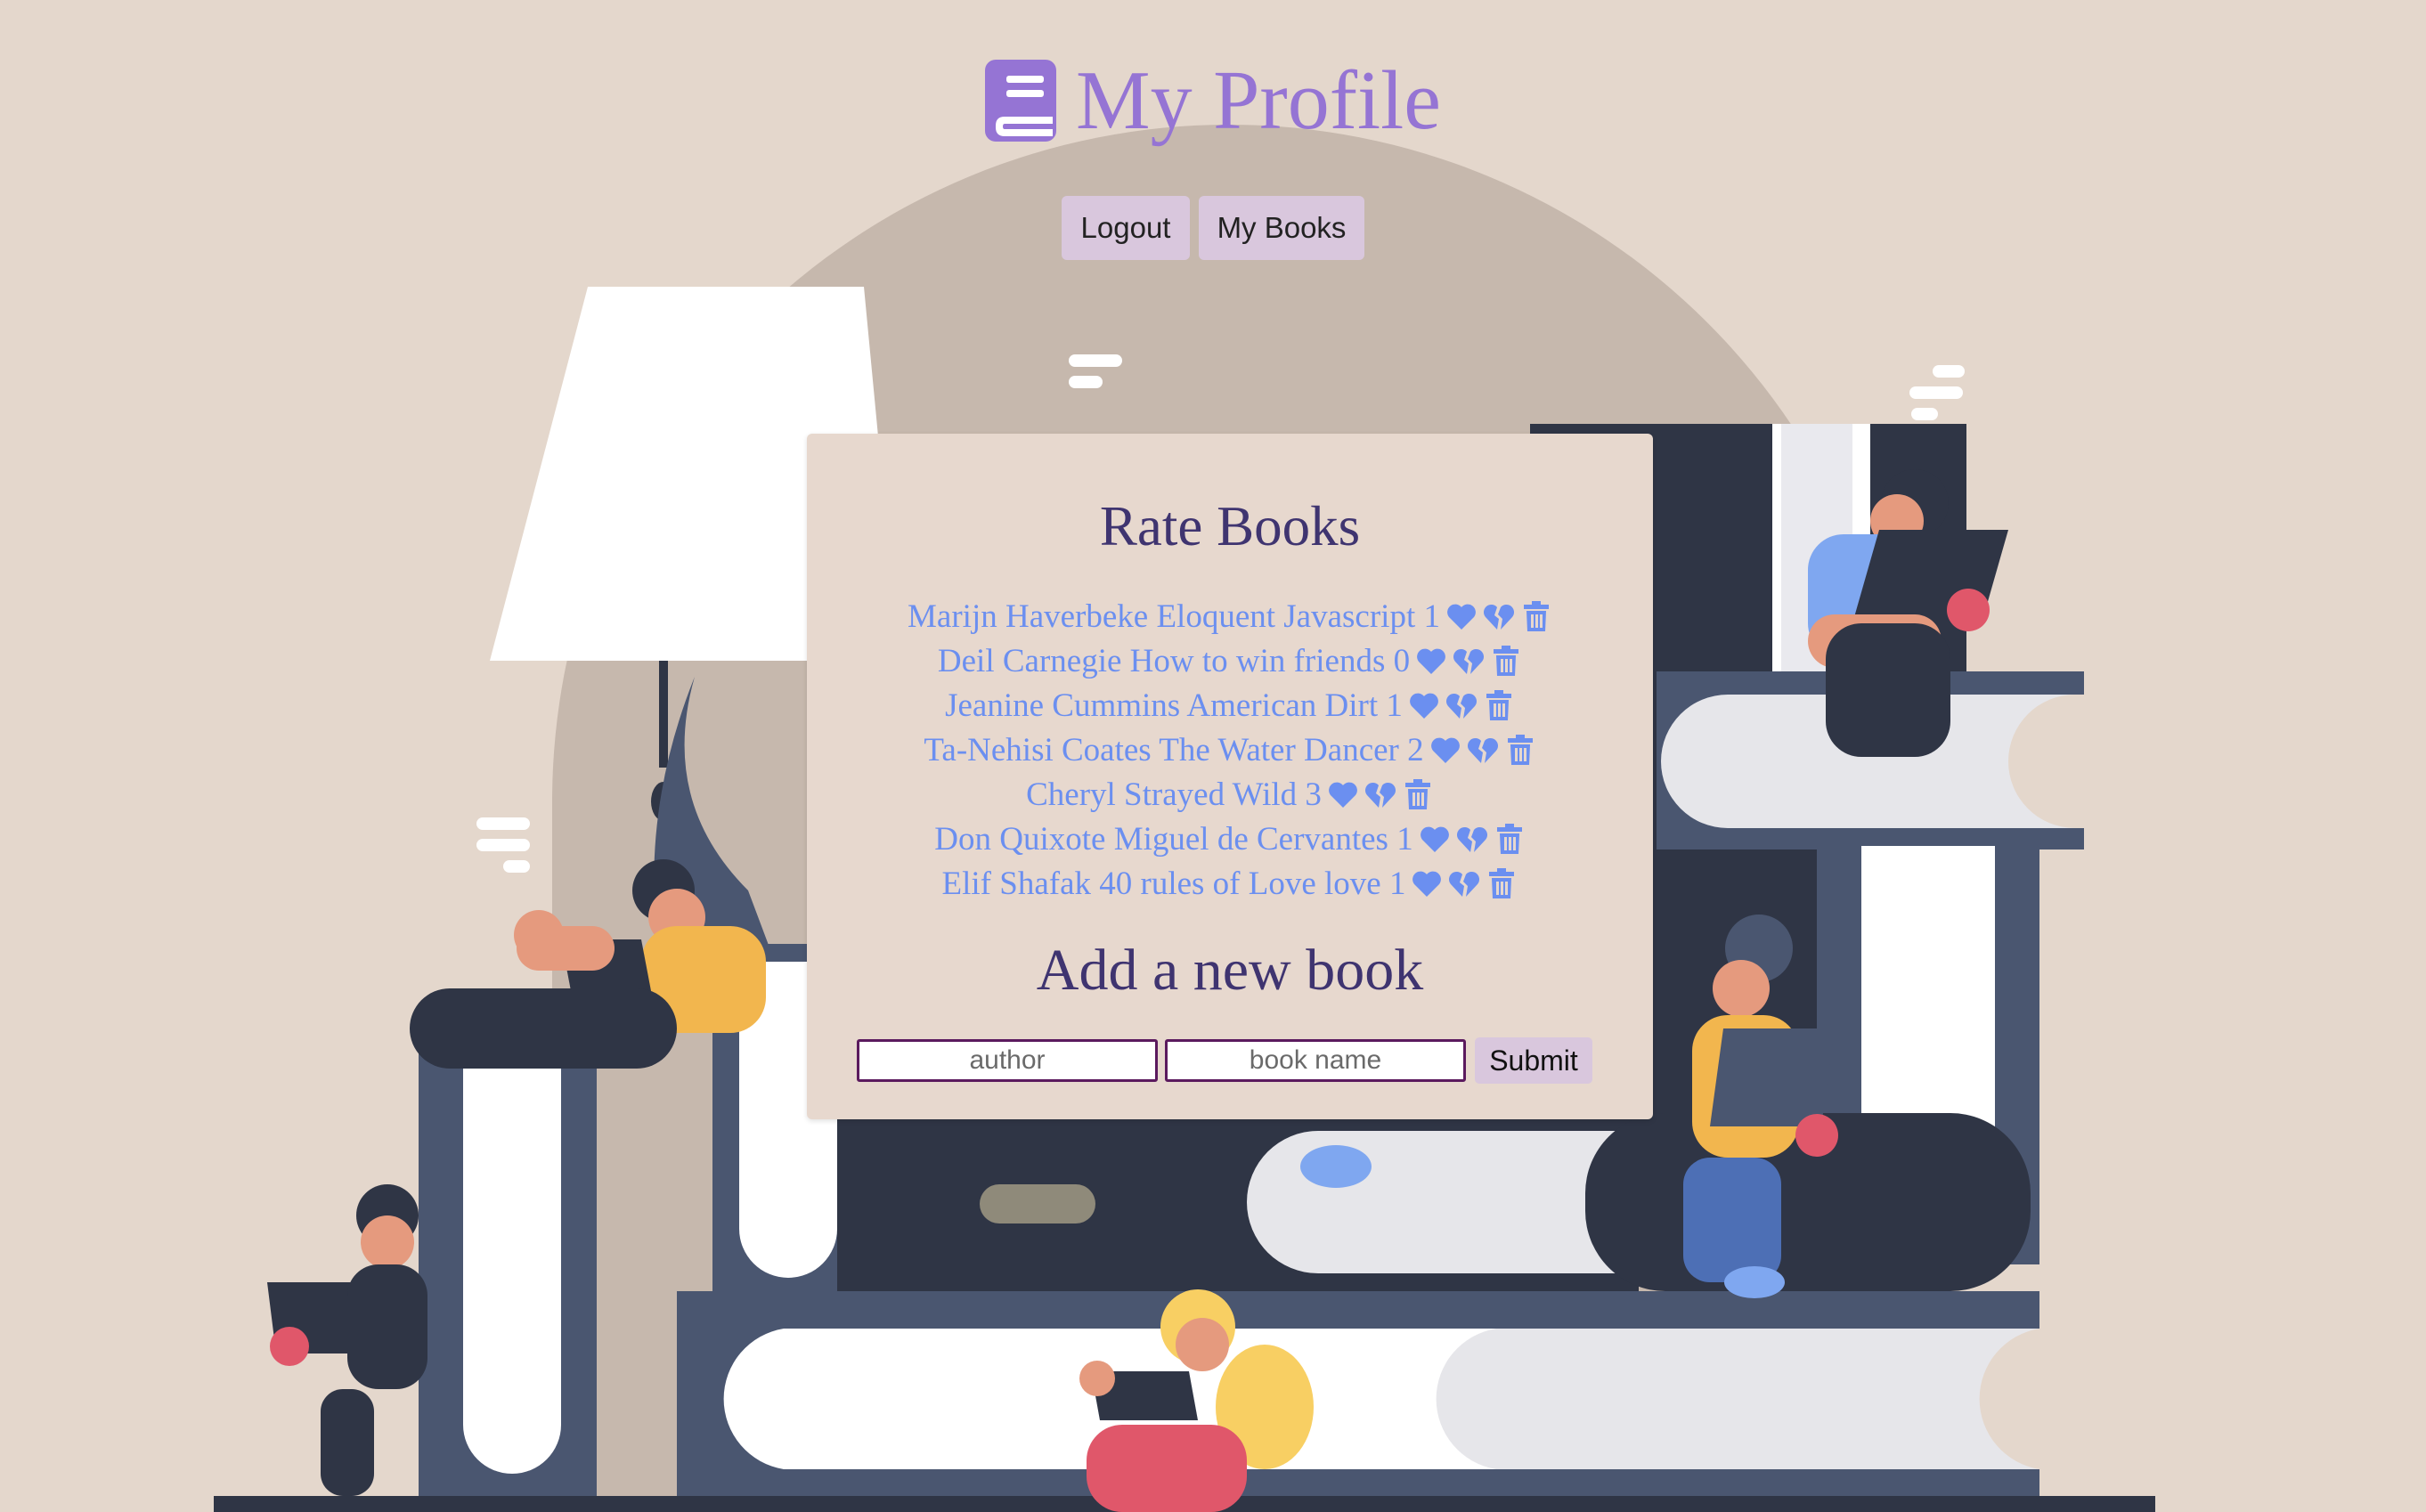  Describe the element at coordinates (1230, 526) in the screenshot. I see `rate-books-heading: Rate Books` at that location.